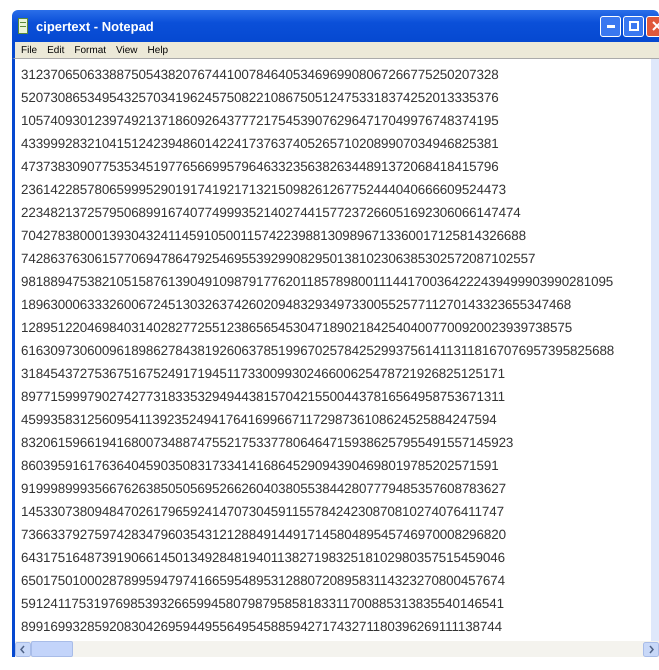  I want to click on text-line: 45993583125609541139235249417641699667117298736108624525884247594, so click(259, 420).